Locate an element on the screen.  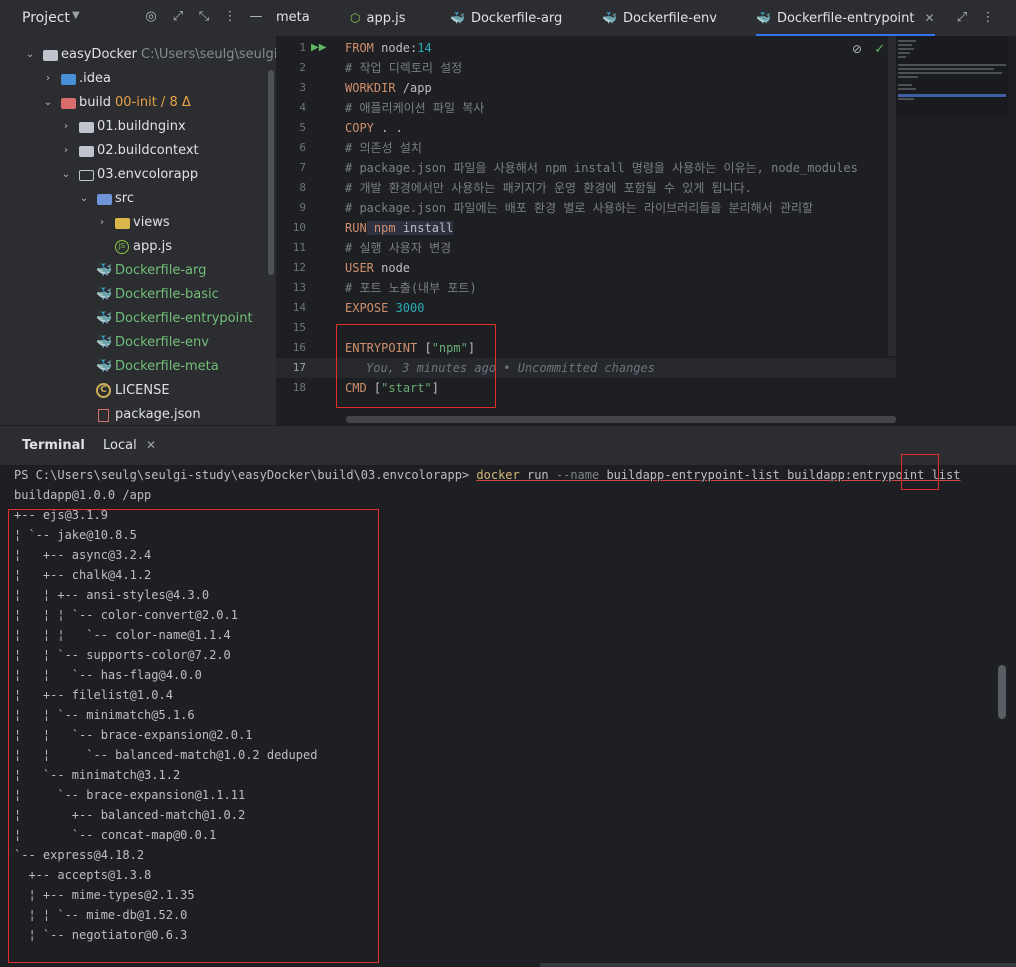
minimap is located at coordinates (952, 76).